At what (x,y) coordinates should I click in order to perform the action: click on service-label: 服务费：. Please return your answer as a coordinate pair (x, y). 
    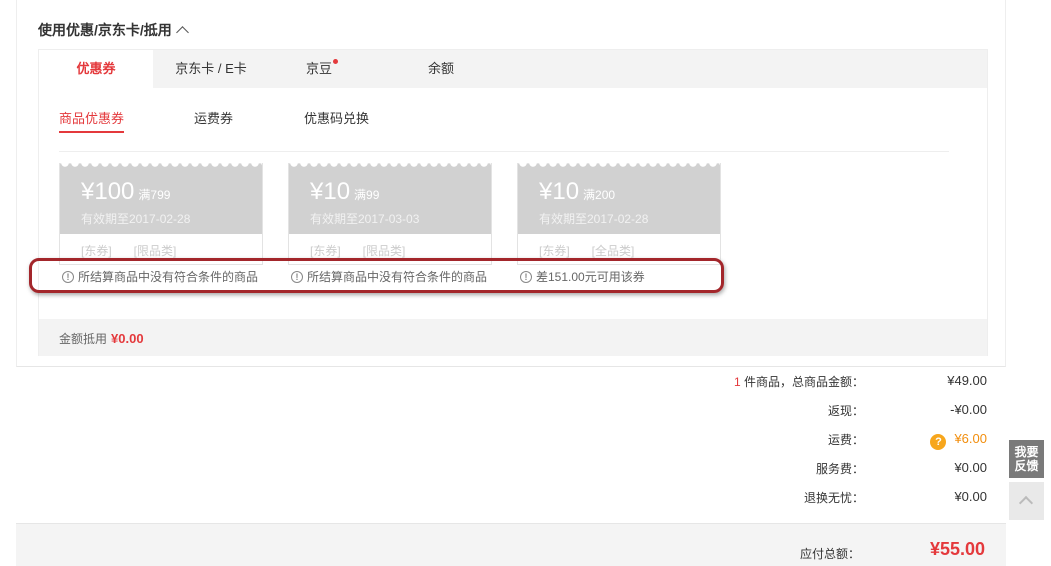
    Looking at the image, I should click on (839, 469).